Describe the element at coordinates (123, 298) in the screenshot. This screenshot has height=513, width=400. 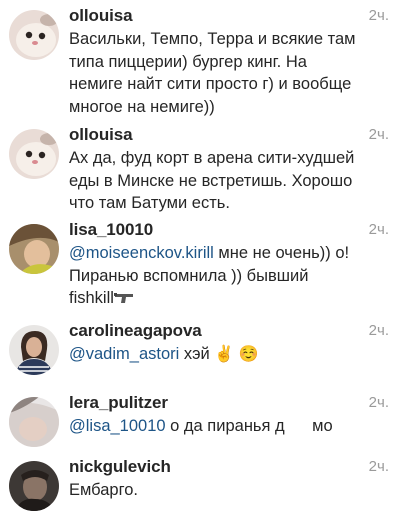
I see `pistol-emoji` at that location.